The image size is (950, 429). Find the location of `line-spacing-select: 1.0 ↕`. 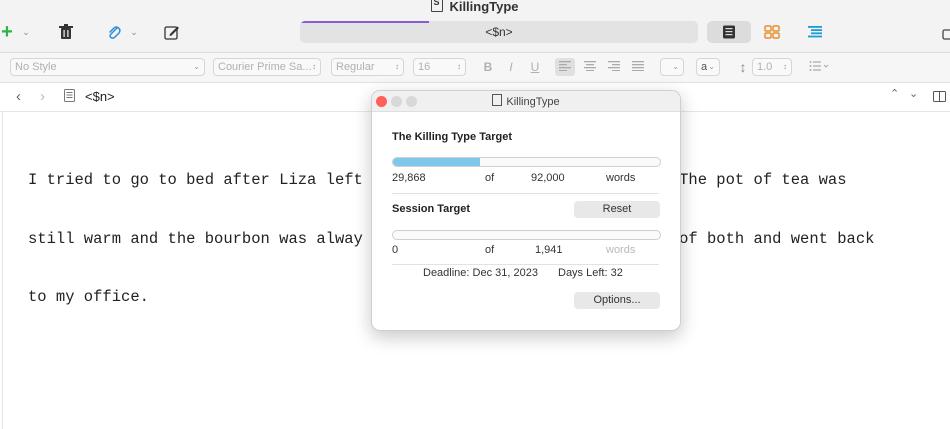

line-spacing-select: 1.0 ↕ is located at coordinates (772, 67).